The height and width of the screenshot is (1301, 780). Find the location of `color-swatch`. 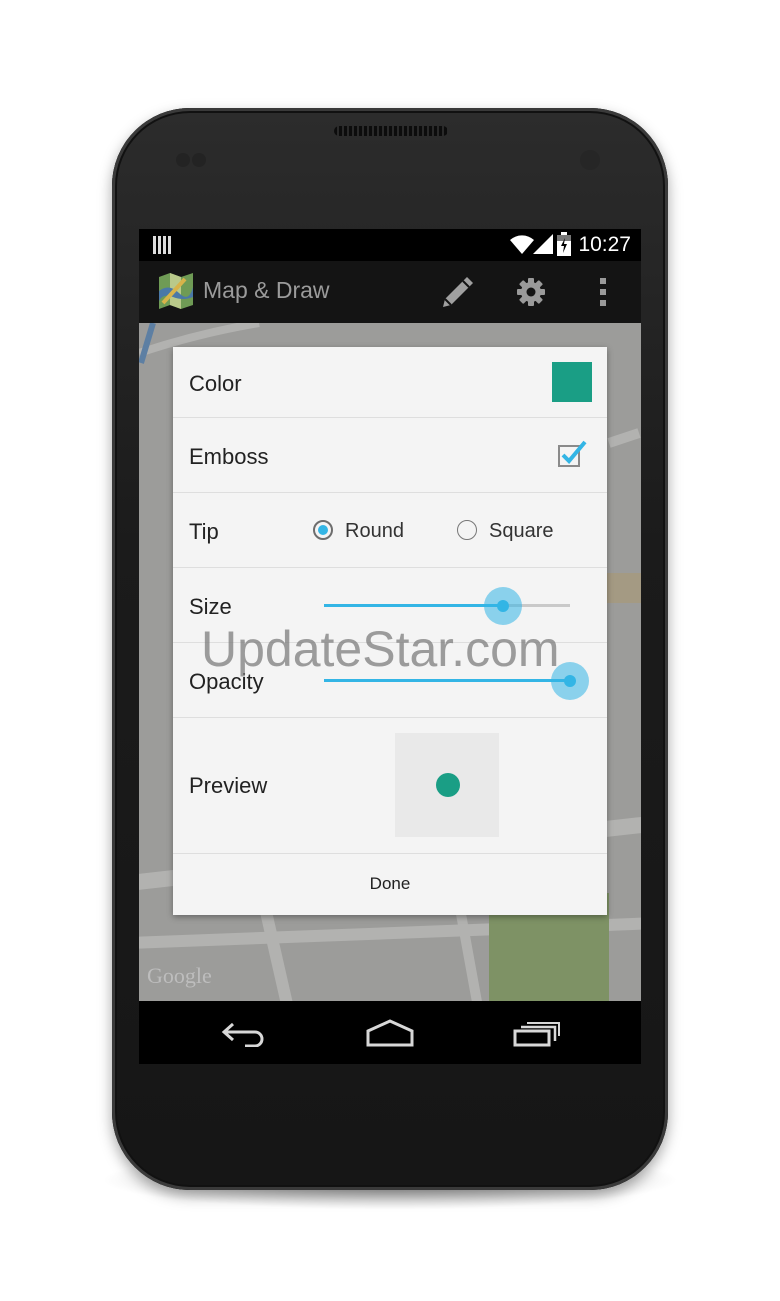

color-swatch is located at coordinates (572, 382).